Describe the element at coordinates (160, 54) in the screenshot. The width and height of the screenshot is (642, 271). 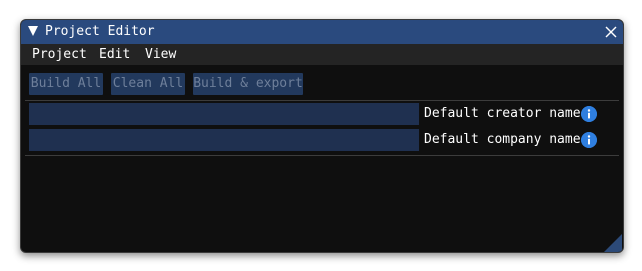
I see `menu-view: View` at that location.